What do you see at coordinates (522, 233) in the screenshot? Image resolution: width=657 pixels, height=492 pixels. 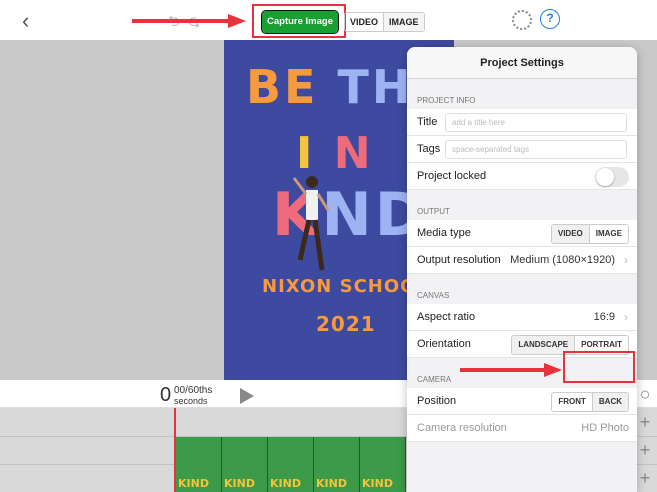 I see `media-type-row: Media type VIDEO IMAGE` at bounding box center [522, 233].